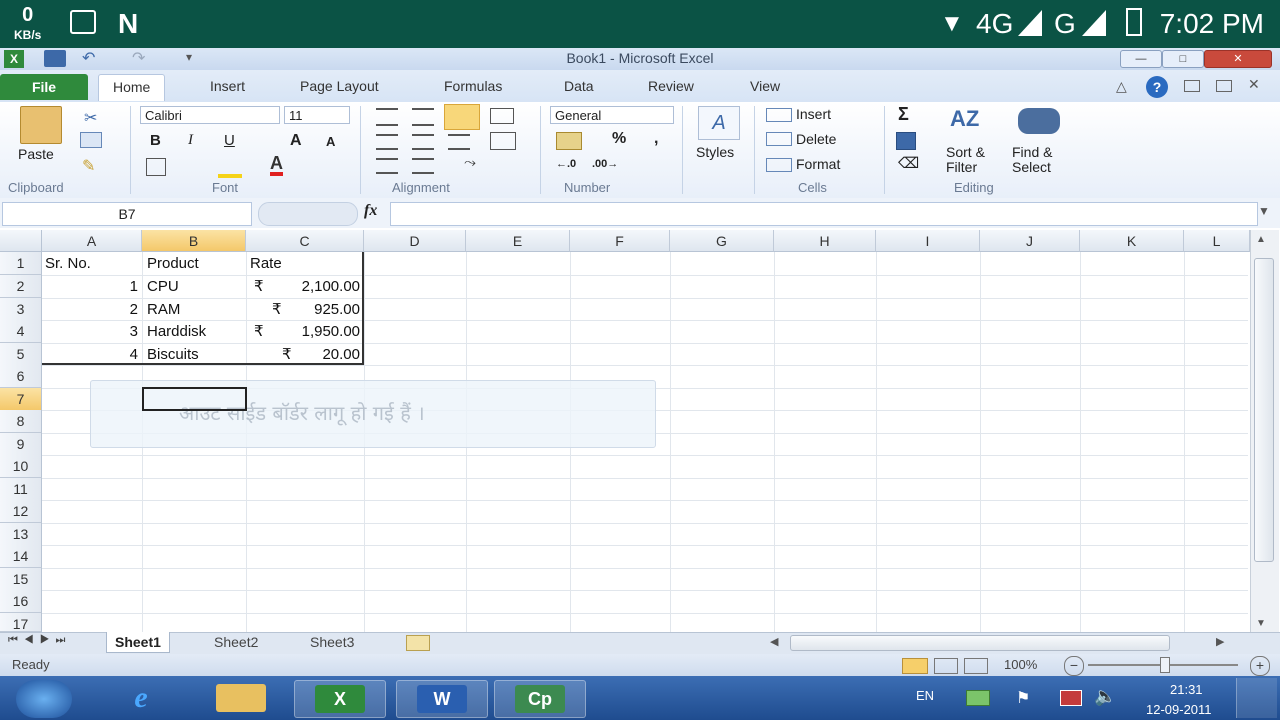  I want to click on cell-c1: Rate, so click(266, 264).